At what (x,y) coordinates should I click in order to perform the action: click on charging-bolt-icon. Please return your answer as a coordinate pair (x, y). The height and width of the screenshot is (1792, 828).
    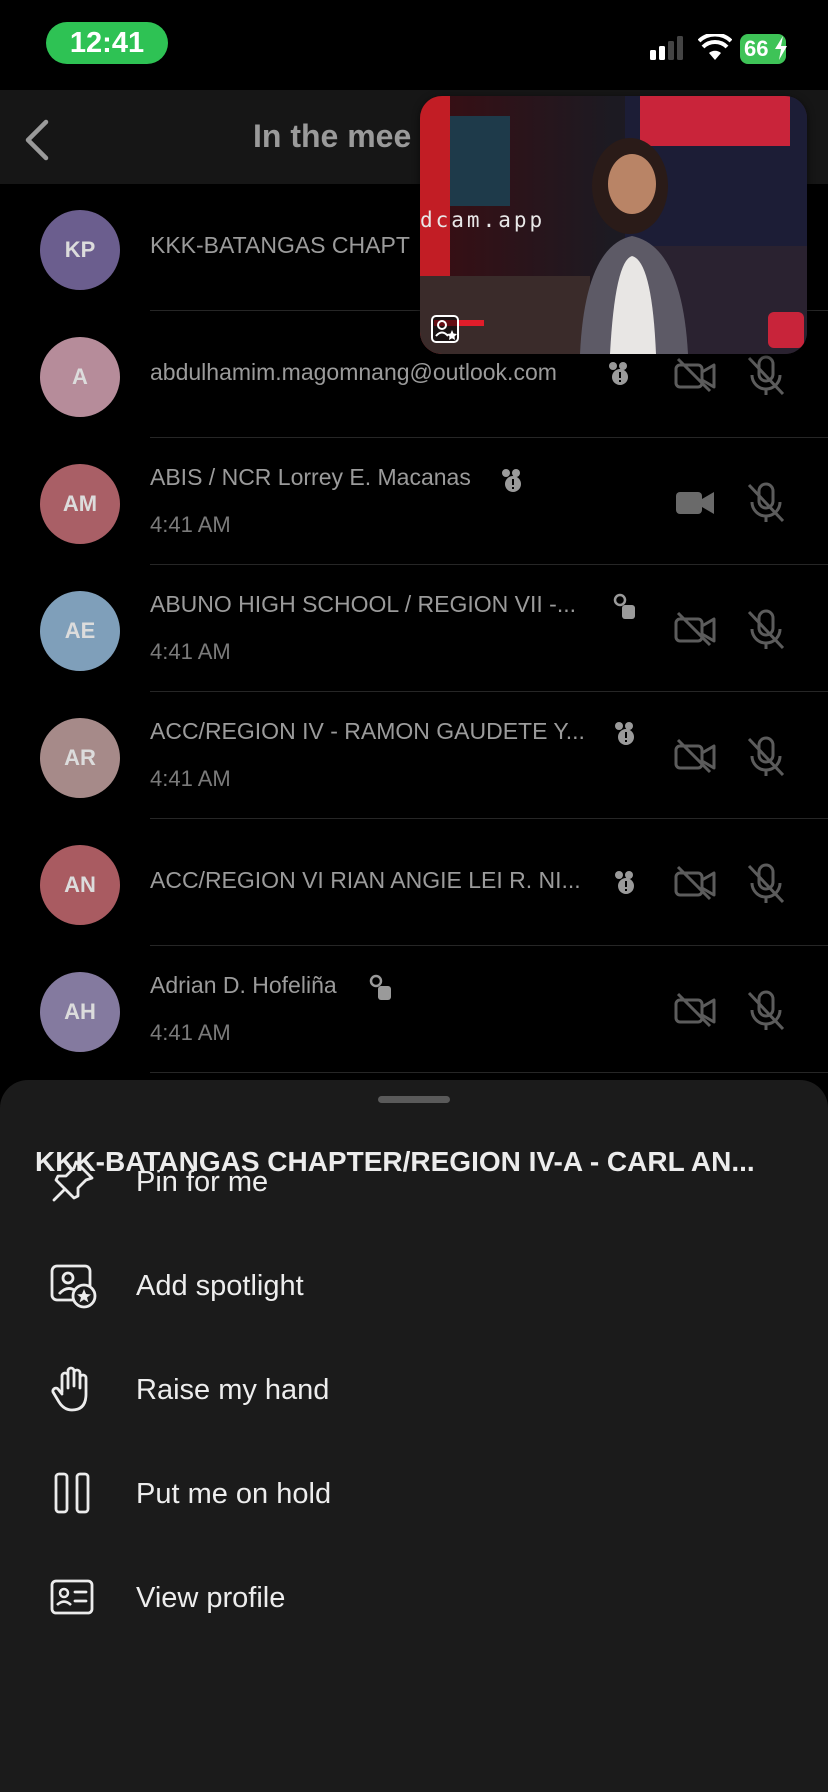
    Looking at the image, I should click on (781, 48).